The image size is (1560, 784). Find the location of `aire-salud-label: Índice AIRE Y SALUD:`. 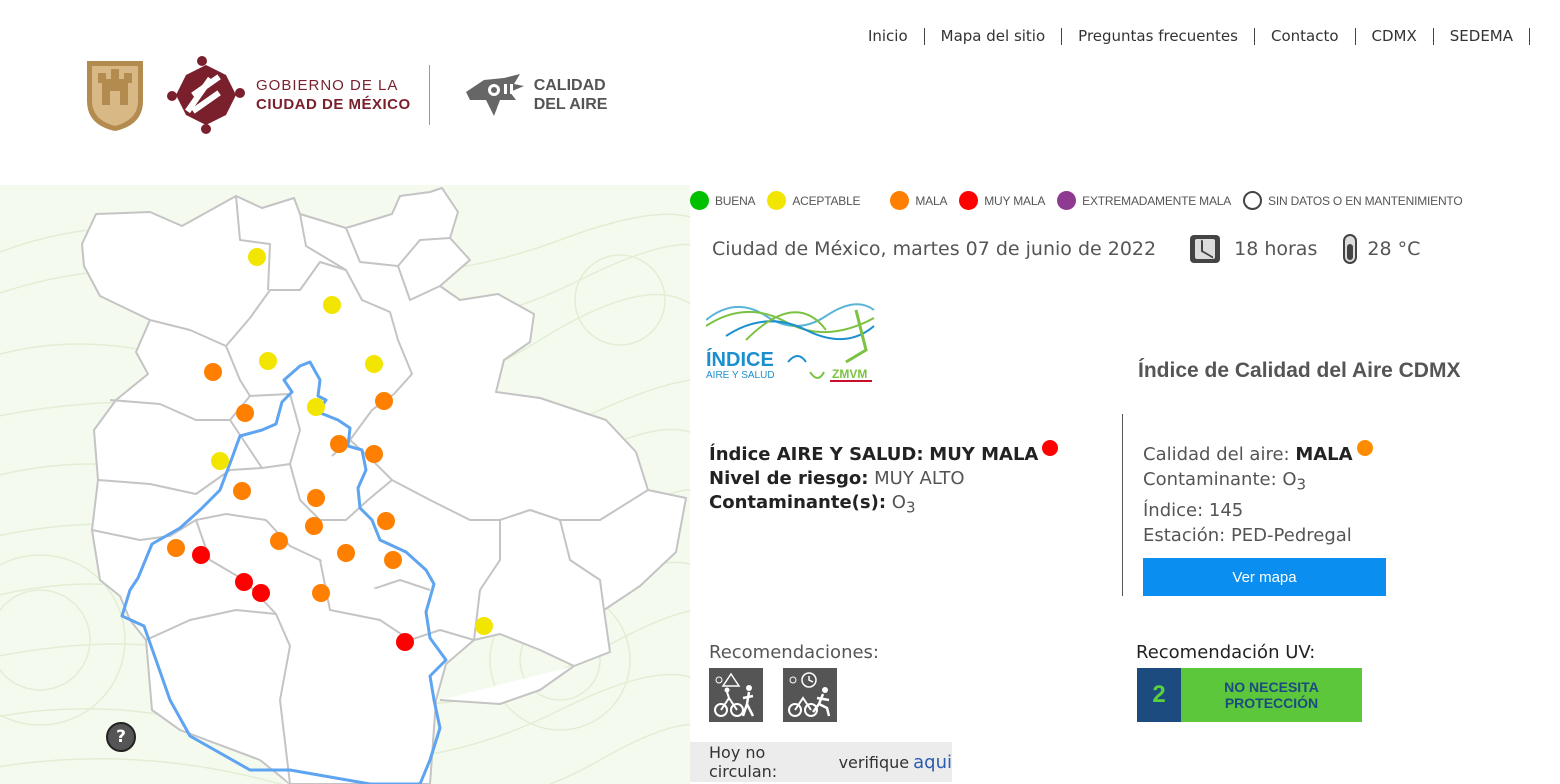

aire-salud-label: Índice AIRE Y SALUD: is located at coordinates (816, 454).